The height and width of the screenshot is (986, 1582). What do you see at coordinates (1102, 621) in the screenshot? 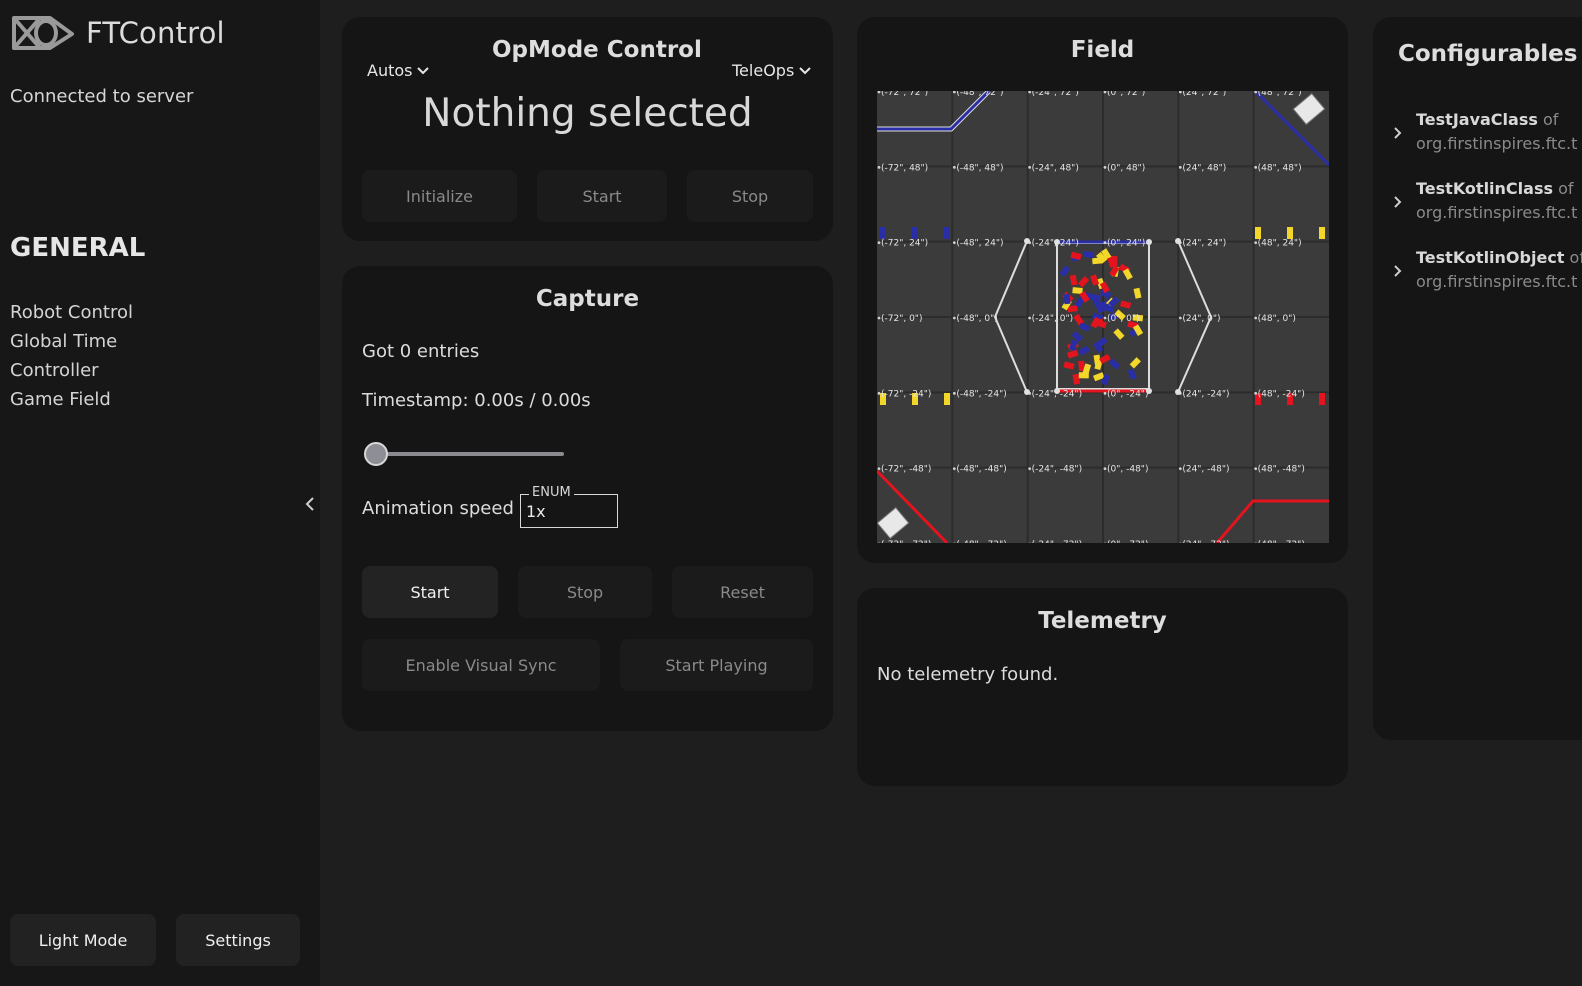
I see `telemetry-title: Telemetry` at bounding box center [1102, 621].